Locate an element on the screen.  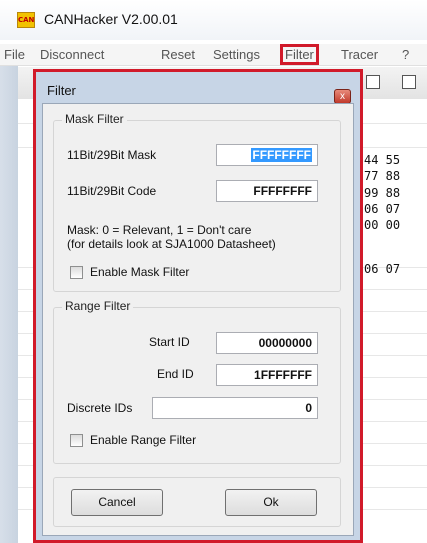
menu-filter: Filter is located at coordinates (299, 54).